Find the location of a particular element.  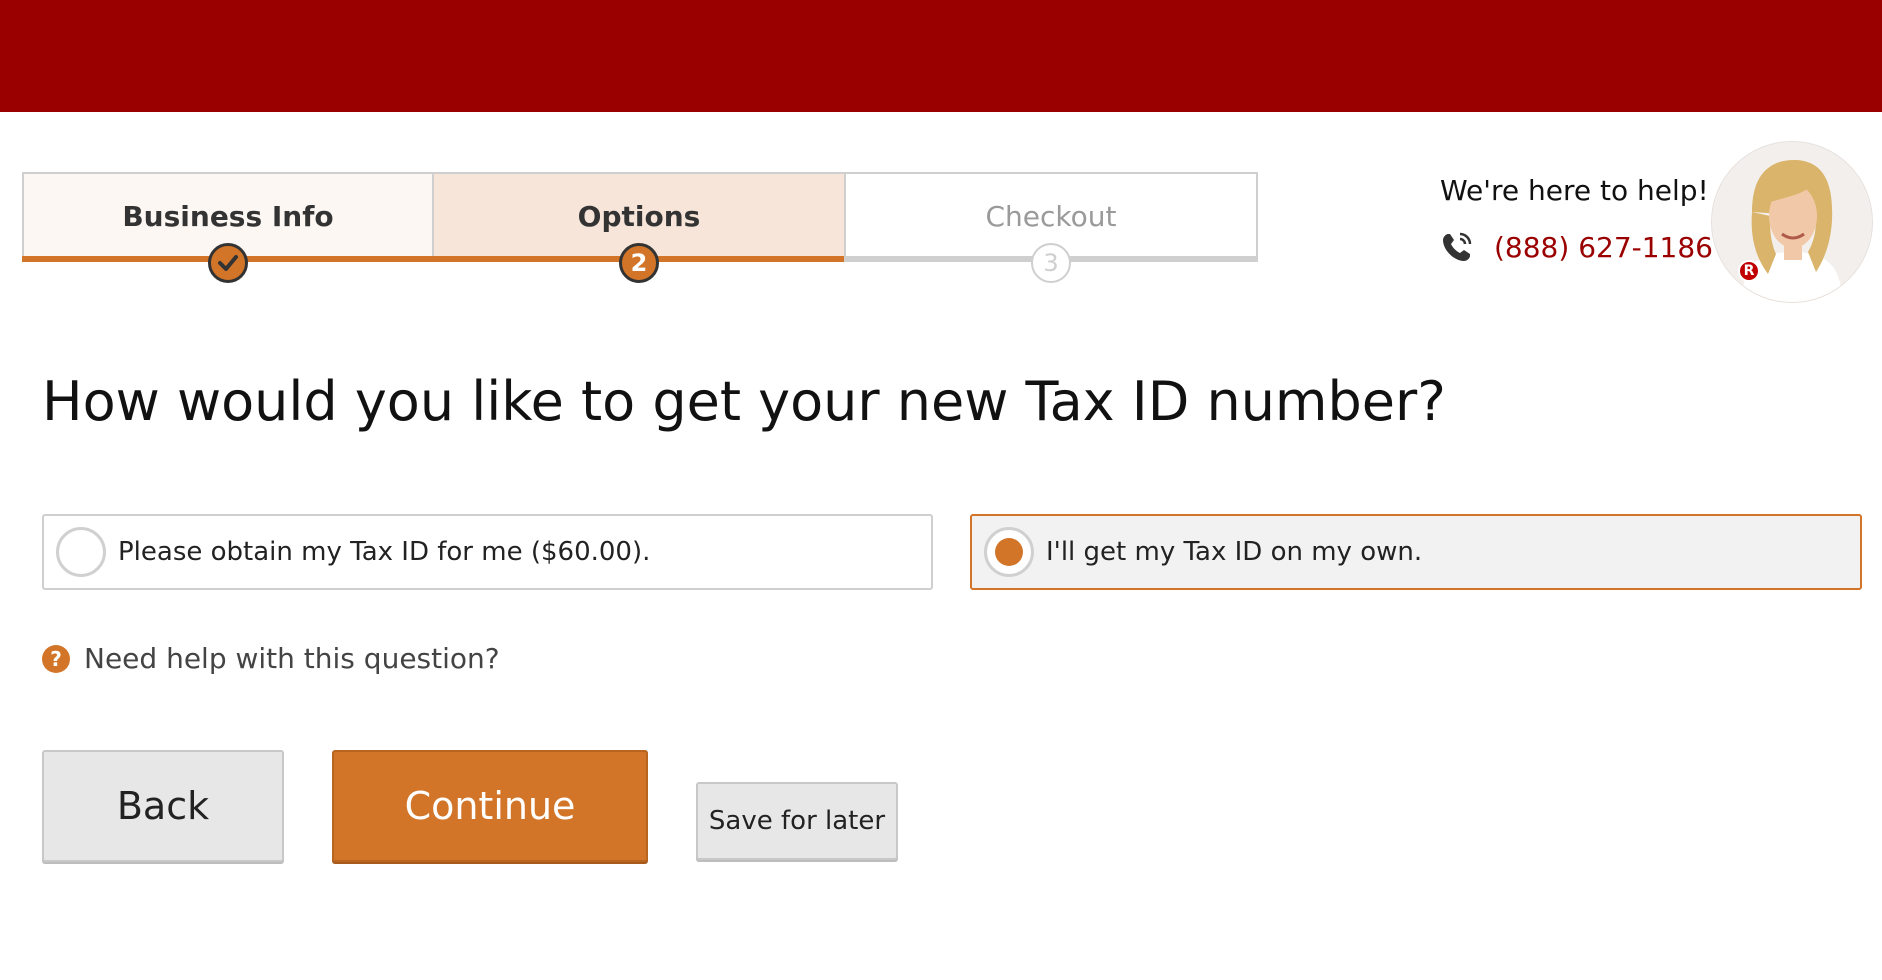

step-business-info: Business Info is located at coordinates (228, 227).